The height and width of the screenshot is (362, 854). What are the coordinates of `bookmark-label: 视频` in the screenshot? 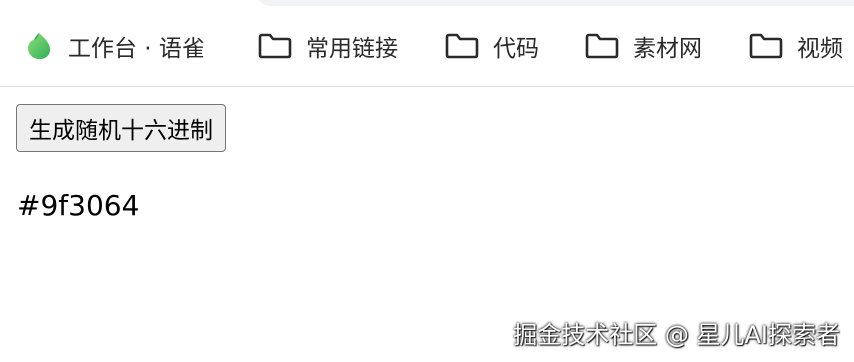 It's located at (820, 49).